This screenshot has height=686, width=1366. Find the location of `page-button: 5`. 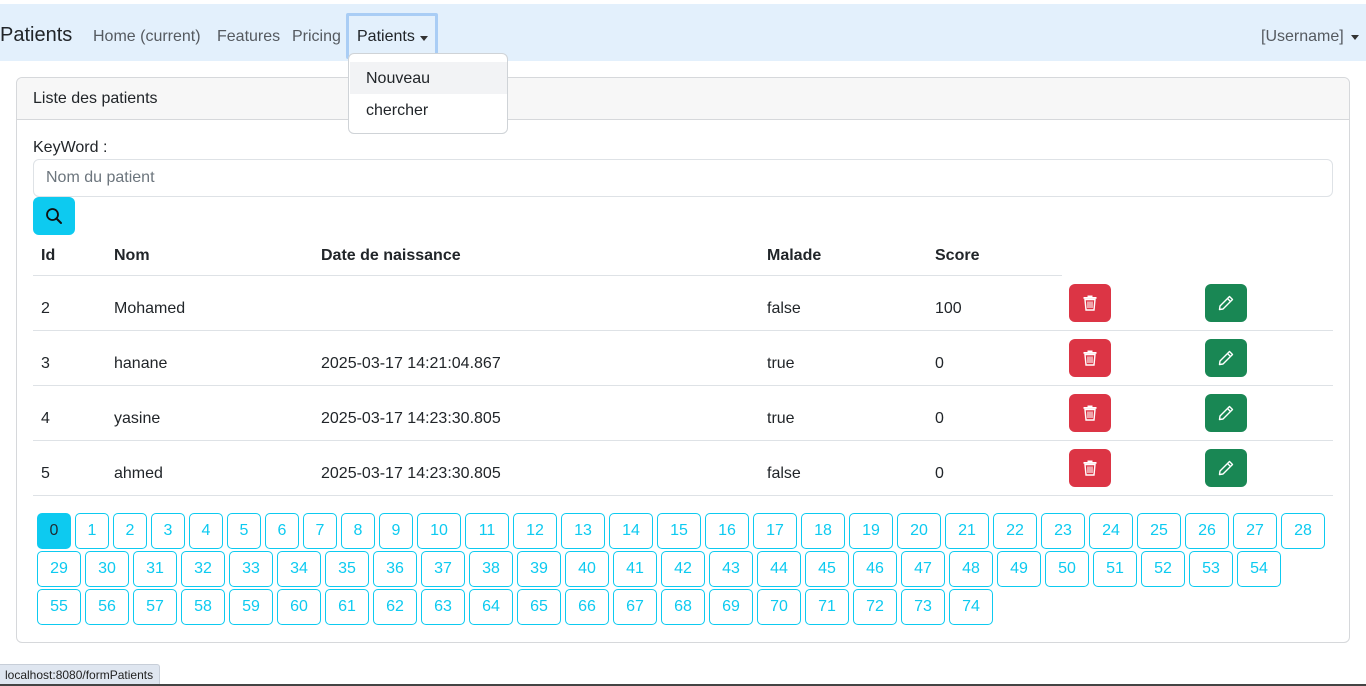

page-button: 5 is located at coordinates (244, 531).